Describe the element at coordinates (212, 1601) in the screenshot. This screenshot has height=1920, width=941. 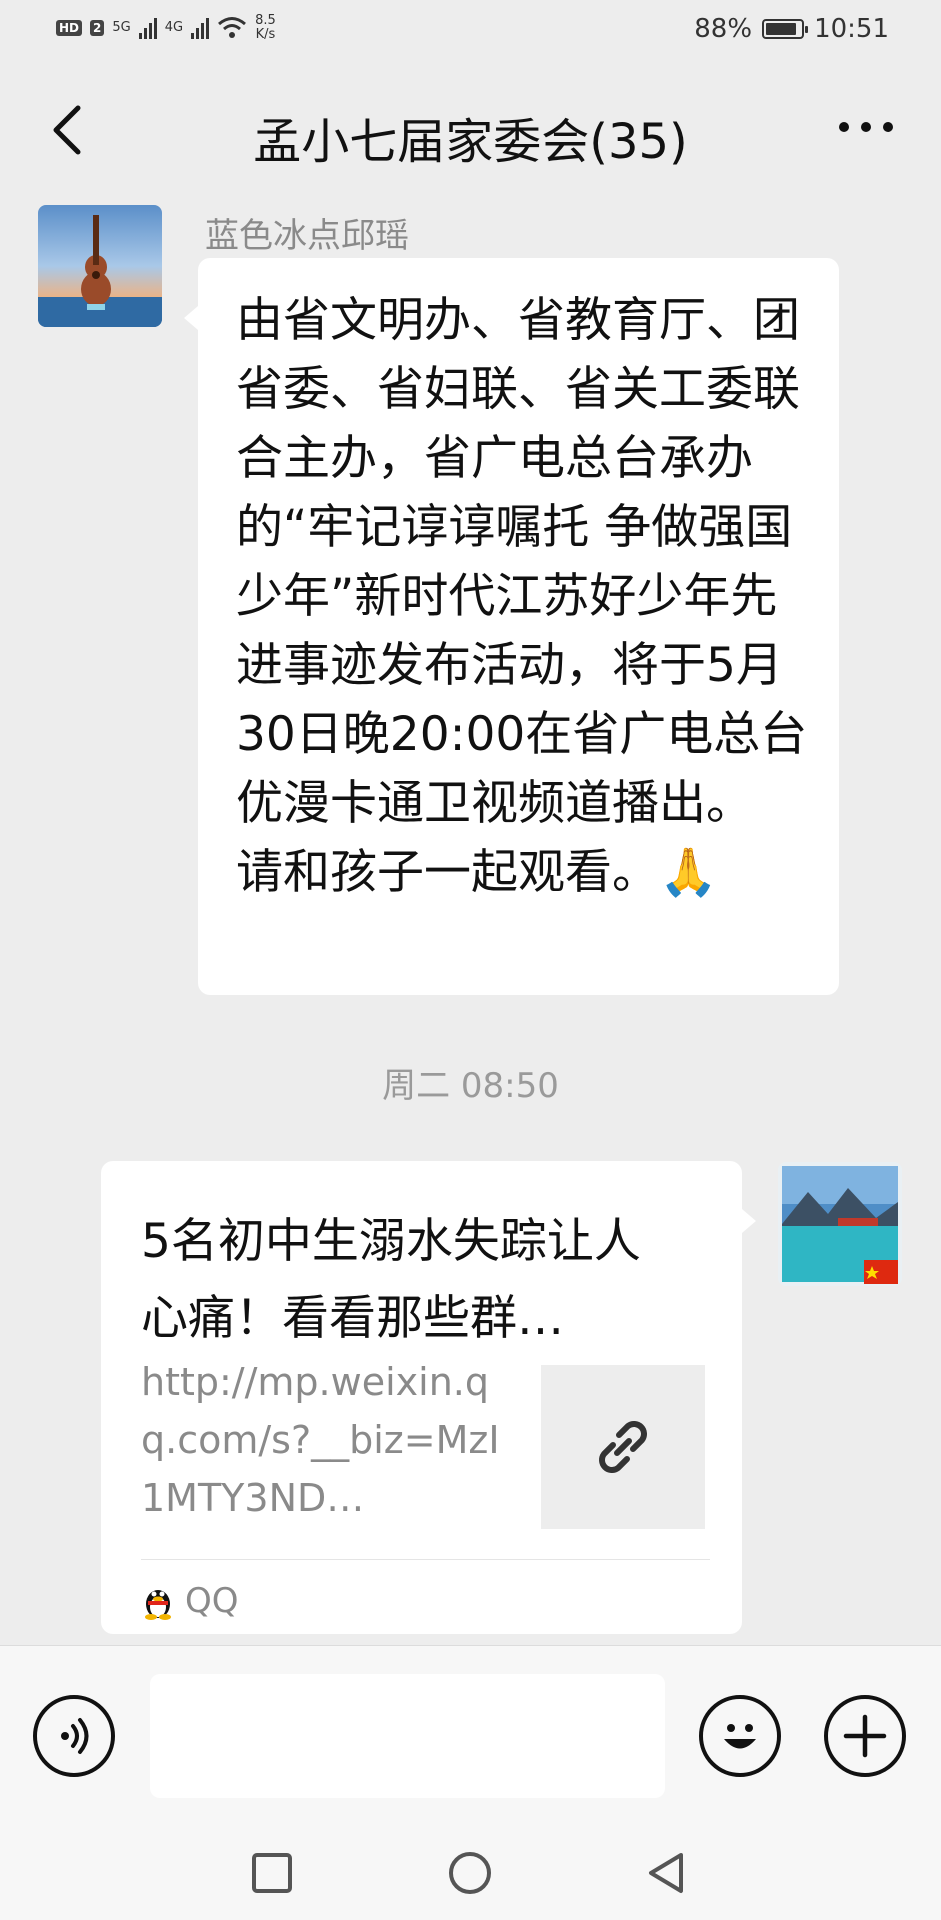
I see `link-source-label: QQ` at that location.